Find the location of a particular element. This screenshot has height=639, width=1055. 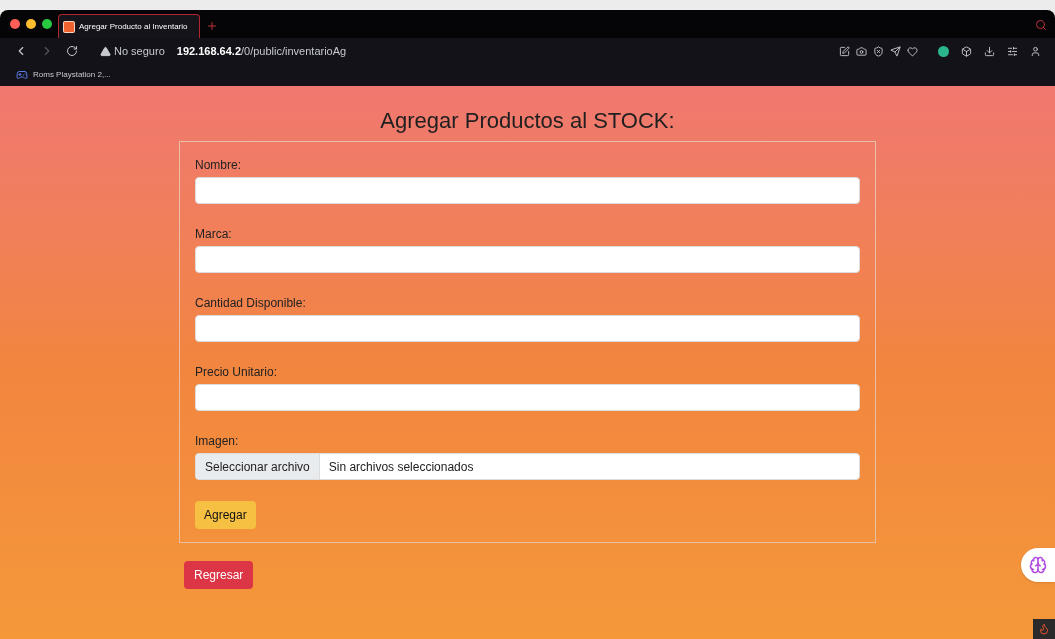

camera-icon is located at coordinates (861, 51).